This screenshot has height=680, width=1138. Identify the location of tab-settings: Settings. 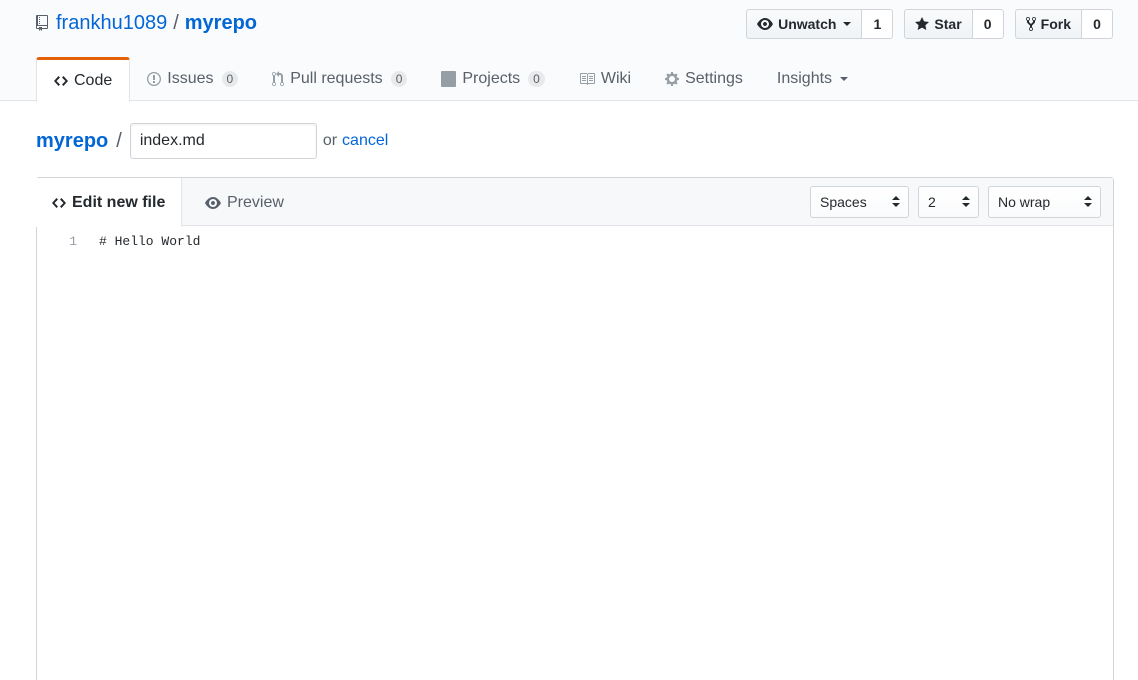
(704, 79).